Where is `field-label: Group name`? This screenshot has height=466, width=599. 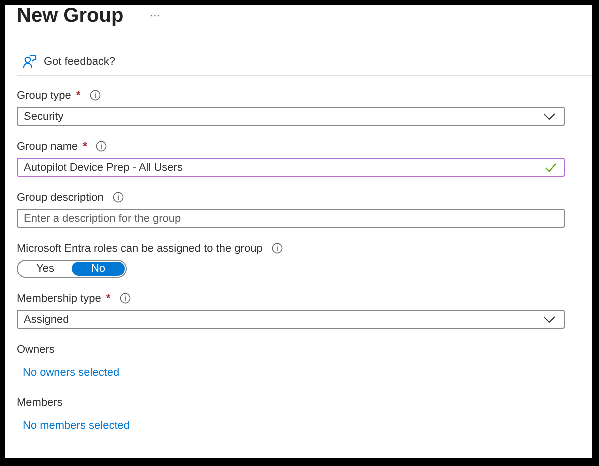 field-label: Group name is located at coordinates (47, 146).